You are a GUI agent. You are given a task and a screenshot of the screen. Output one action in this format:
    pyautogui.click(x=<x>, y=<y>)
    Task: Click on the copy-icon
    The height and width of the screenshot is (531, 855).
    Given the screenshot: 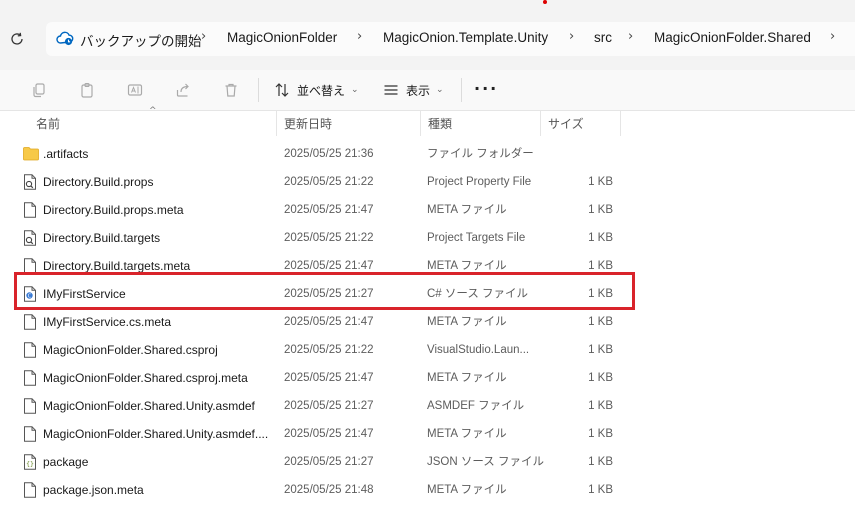 What is the action you would take?
    pyautogui.click(x=39, y=90)
    